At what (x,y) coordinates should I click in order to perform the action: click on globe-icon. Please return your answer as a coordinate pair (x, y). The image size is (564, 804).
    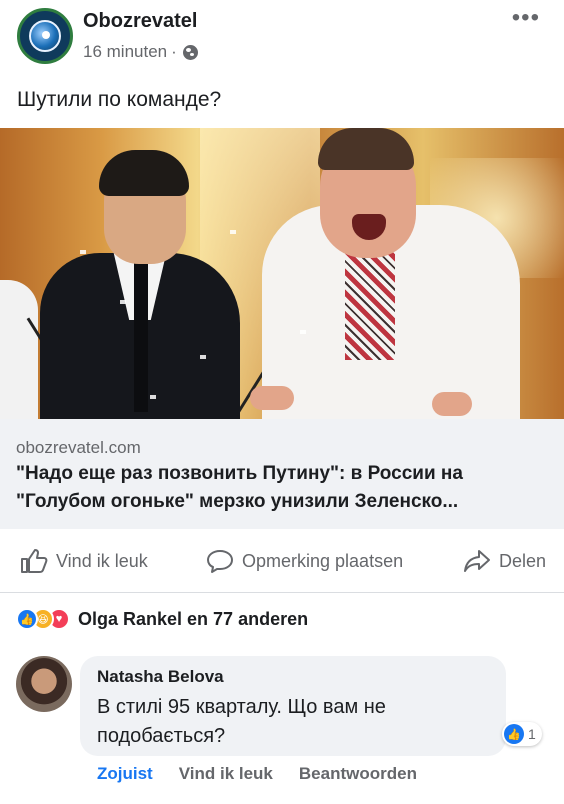
    Looking at the image, I should click on (190, 52).